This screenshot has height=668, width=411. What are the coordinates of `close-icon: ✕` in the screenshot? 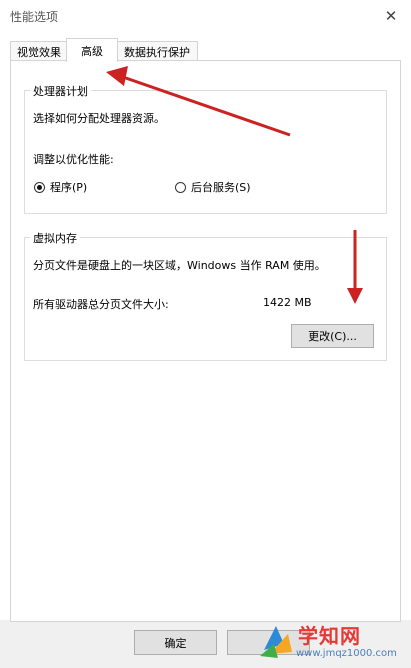 It's located at (391, 16).